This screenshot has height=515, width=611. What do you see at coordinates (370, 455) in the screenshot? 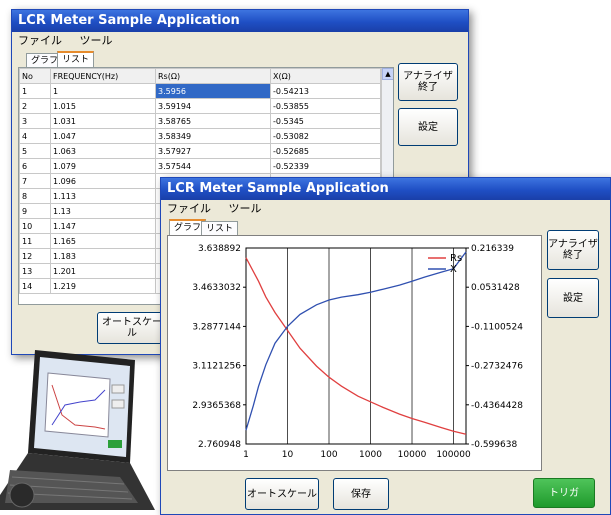
I see `x-tick-label: 1000` at bounding box center [370, 455].